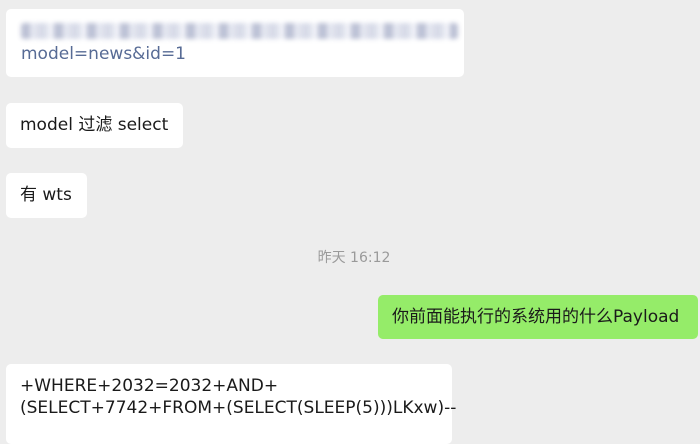  Describe the element at coordinates (354, 258) in the screenshot. I see `message-timestamp: 昨天 16:12` at that location.